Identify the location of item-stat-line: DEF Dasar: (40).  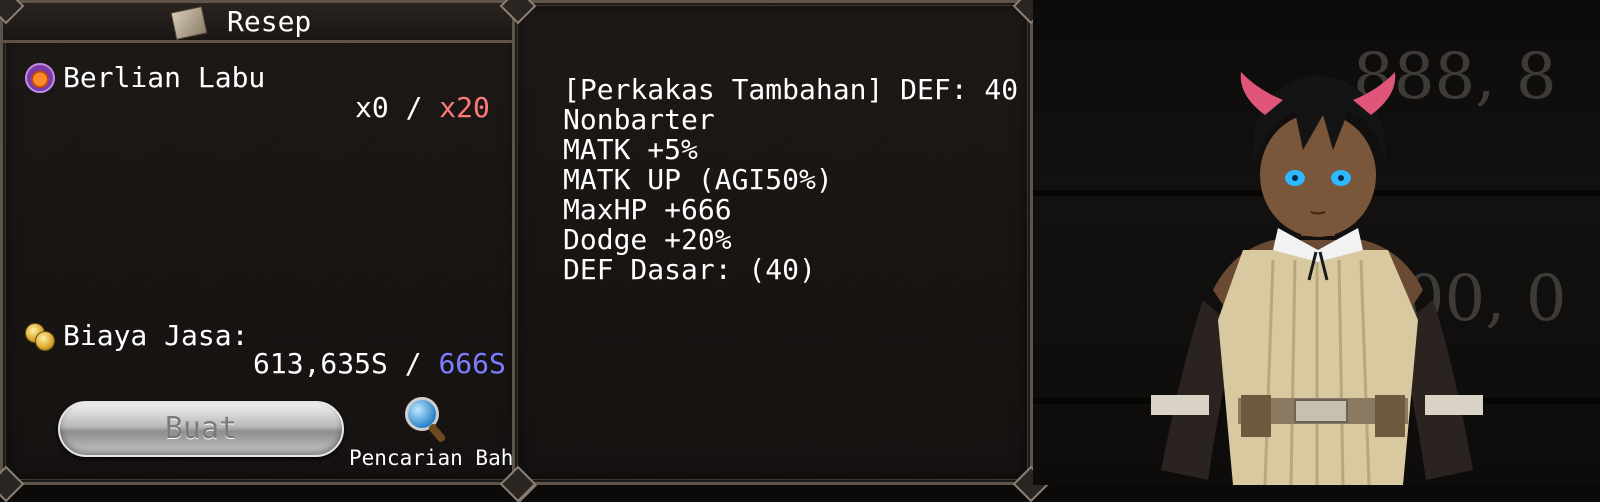
(689, 269).